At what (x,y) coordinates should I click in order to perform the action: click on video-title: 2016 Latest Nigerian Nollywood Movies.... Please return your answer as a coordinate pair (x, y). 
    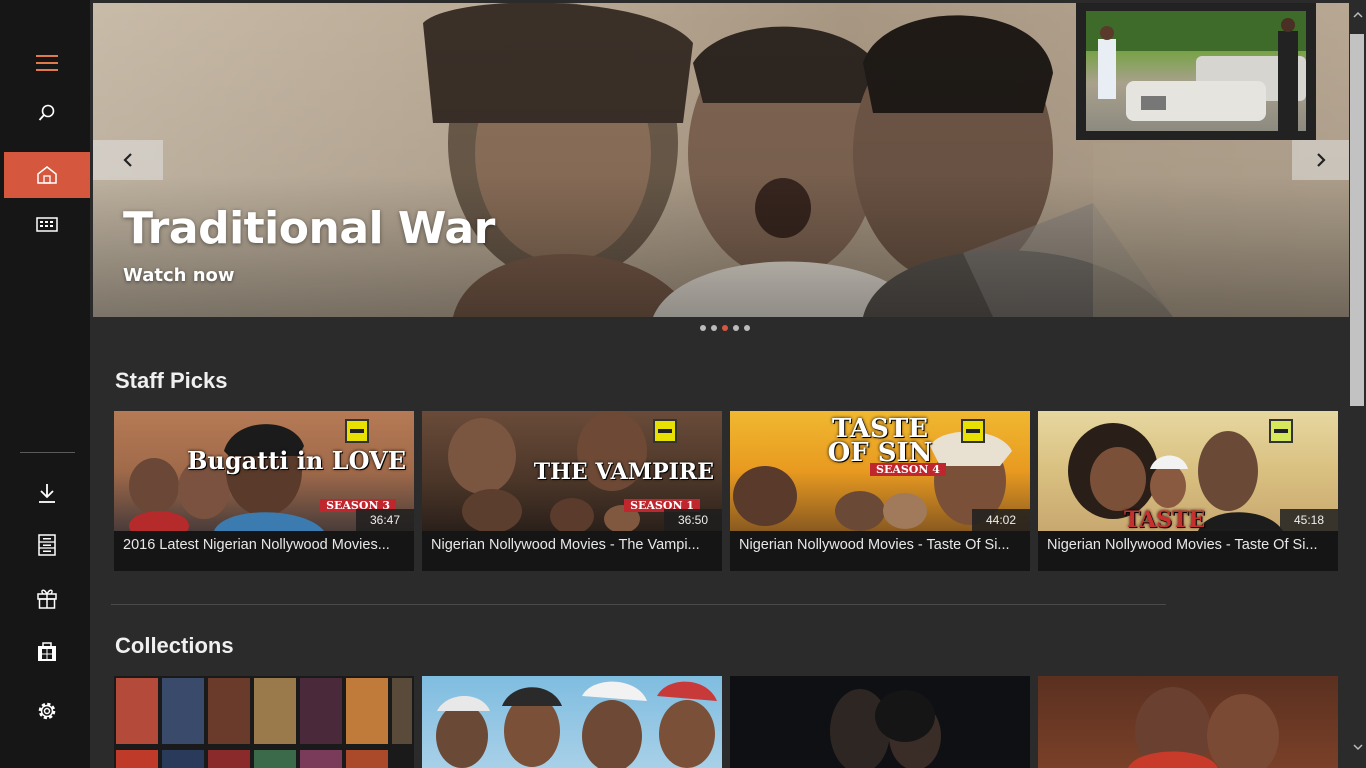
    Looking at the image, I should click on (265, 545).